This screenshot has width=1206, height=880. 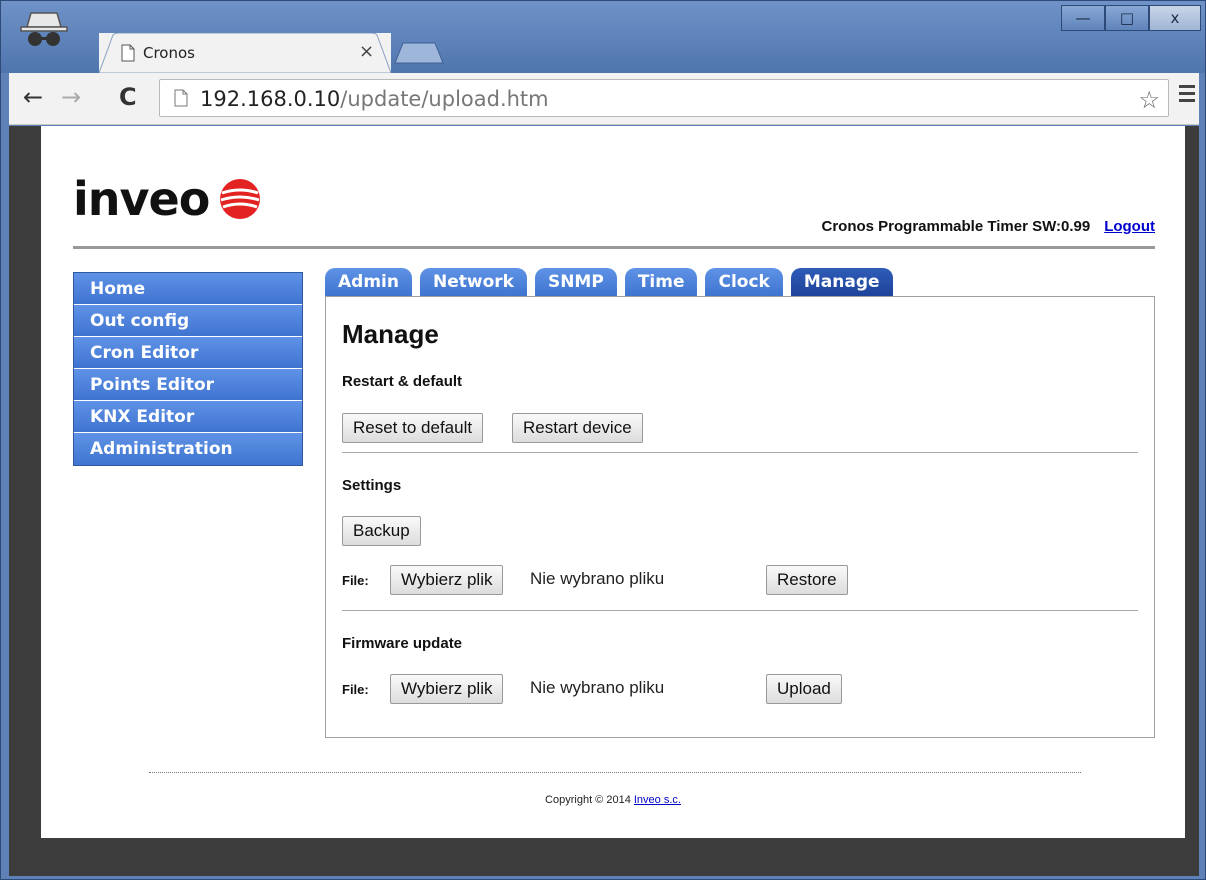 I want to click on tab-clock: Clock, so click(x=744, y=282).